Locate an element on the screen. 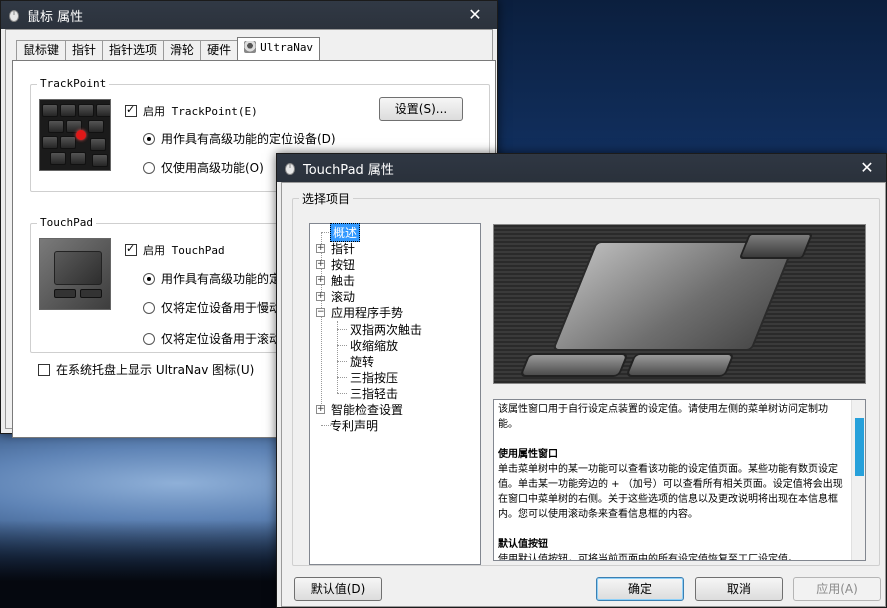  touchpad-radio-slow is located at coordinates (149, 307).